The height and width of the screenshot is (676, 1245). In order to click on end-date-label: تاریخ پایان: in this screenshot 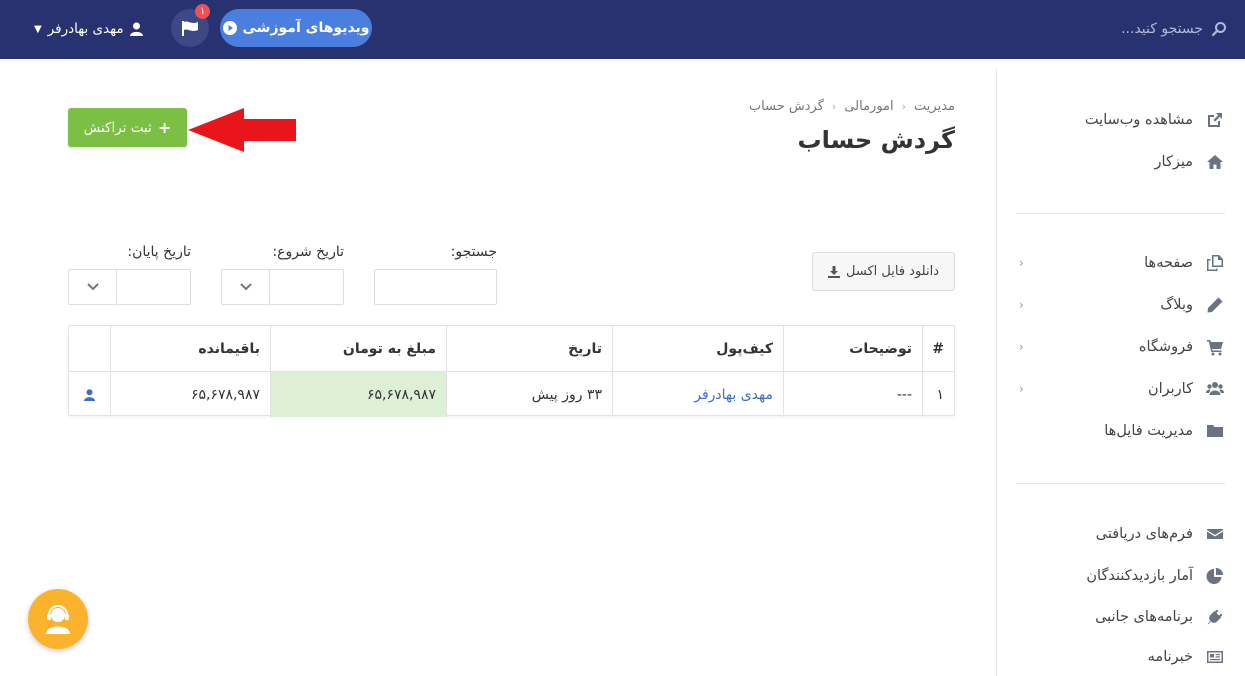, I will do `click(159, 252)`.